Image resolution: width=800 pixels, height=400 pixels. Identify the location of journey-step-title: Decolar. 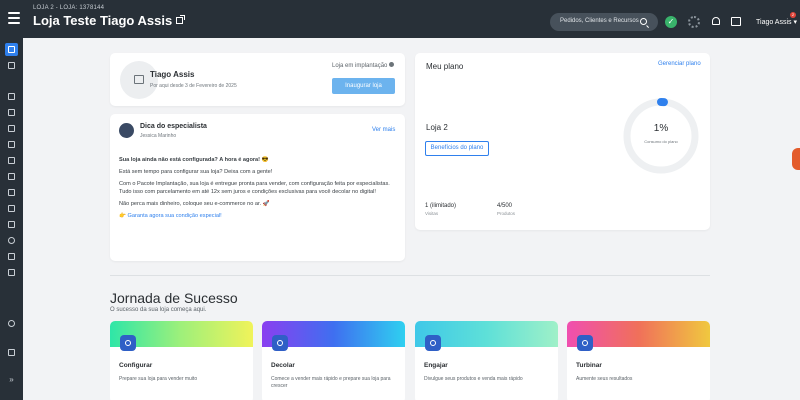
(283, 365).